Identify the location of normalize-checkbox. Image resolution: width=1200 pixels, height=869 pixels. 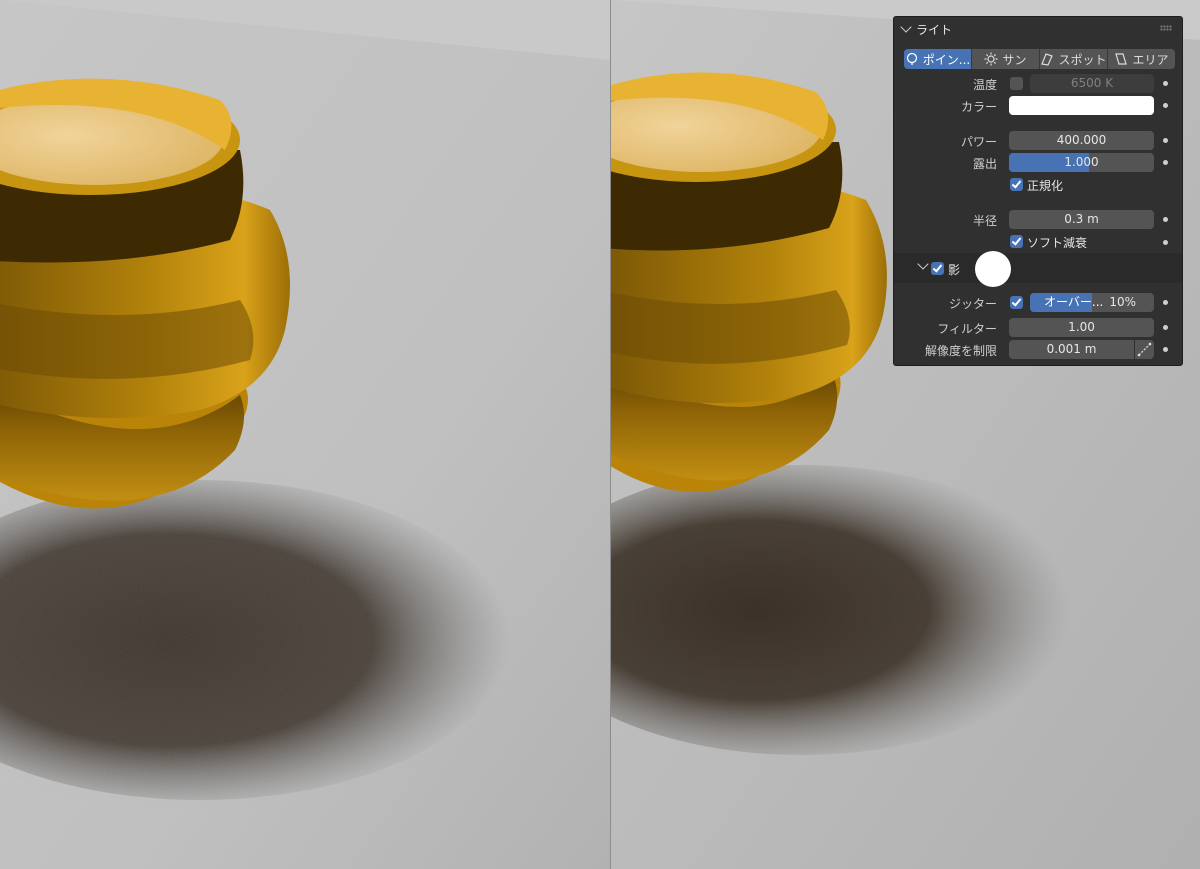
(1016, 184).